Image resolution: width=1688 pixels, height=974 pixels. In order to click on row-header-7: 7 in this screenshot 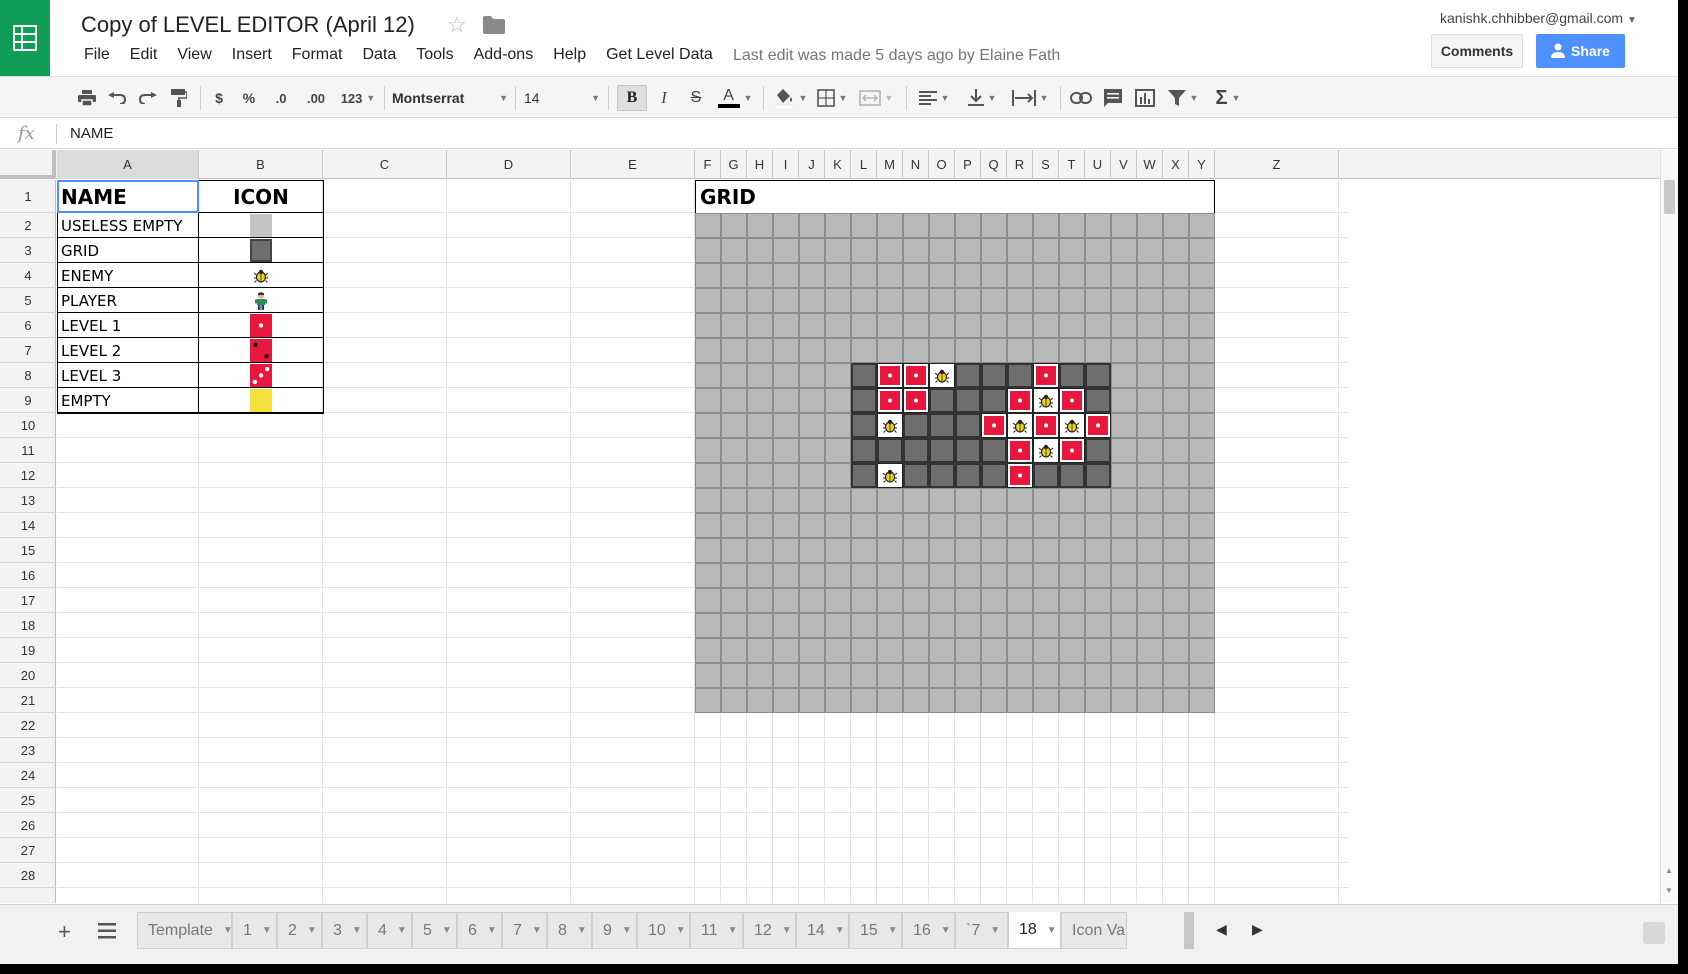, I will do `click(28, 350)`.